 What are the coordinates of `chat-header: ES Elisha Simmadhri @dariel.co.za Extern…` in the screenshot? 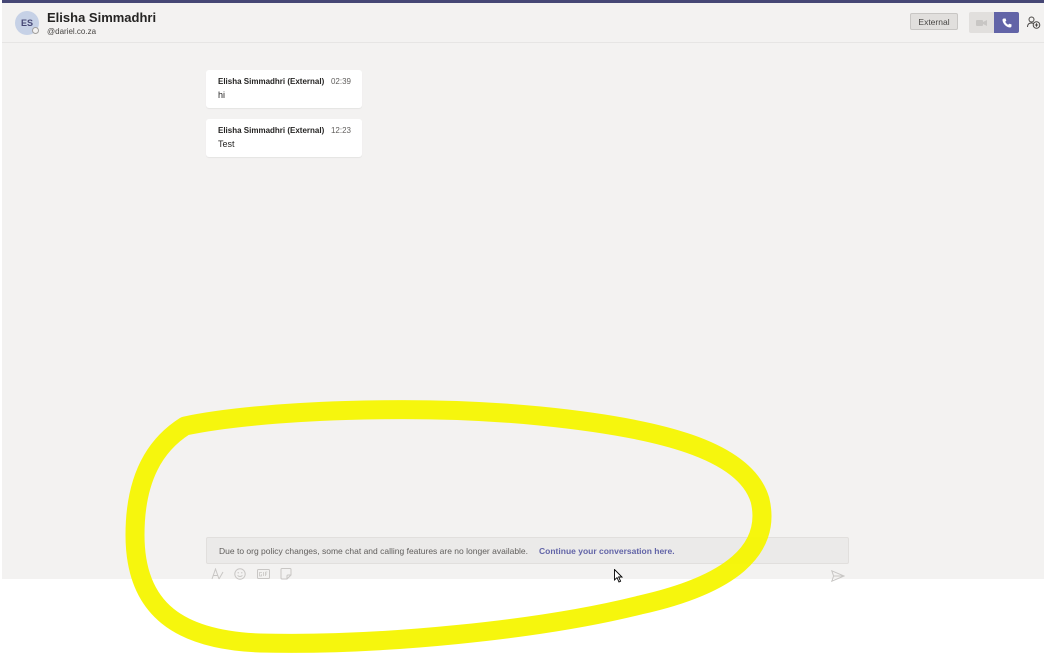 It's located at (523, 23).